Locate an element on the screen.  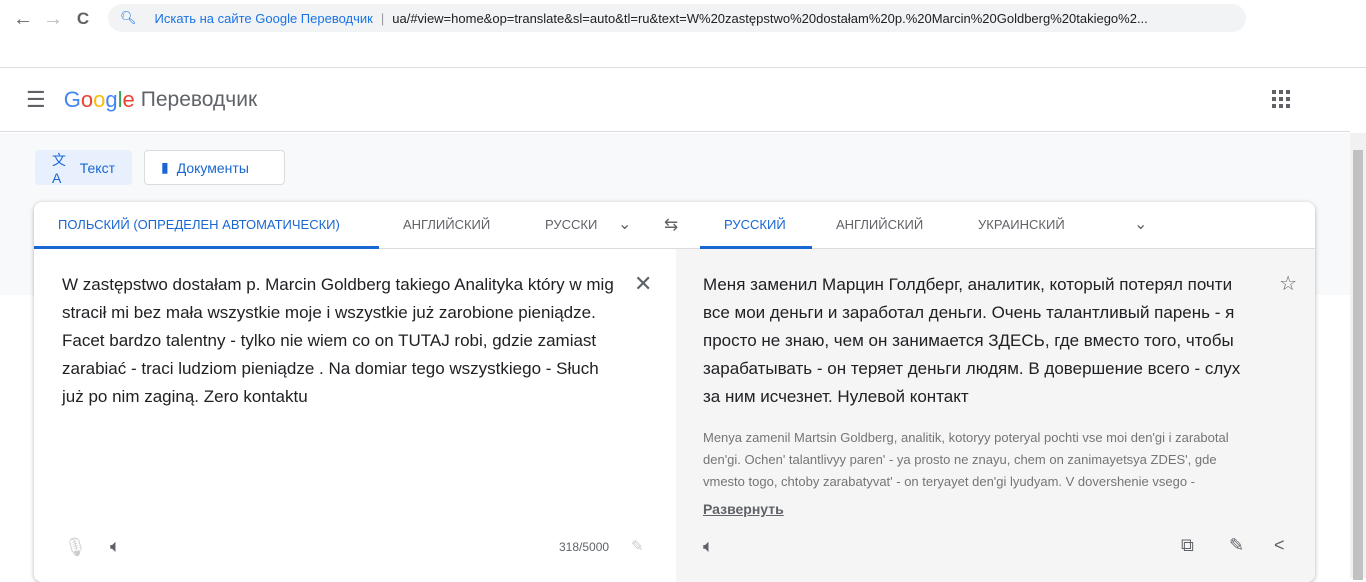
text-mode-button: 文A Текст is located at coordinates (83, 168).